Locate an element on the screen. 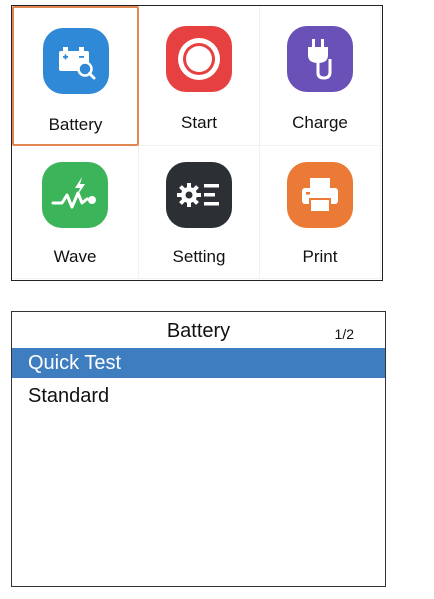  tile-label: Print is located at coordinates (320, 256).